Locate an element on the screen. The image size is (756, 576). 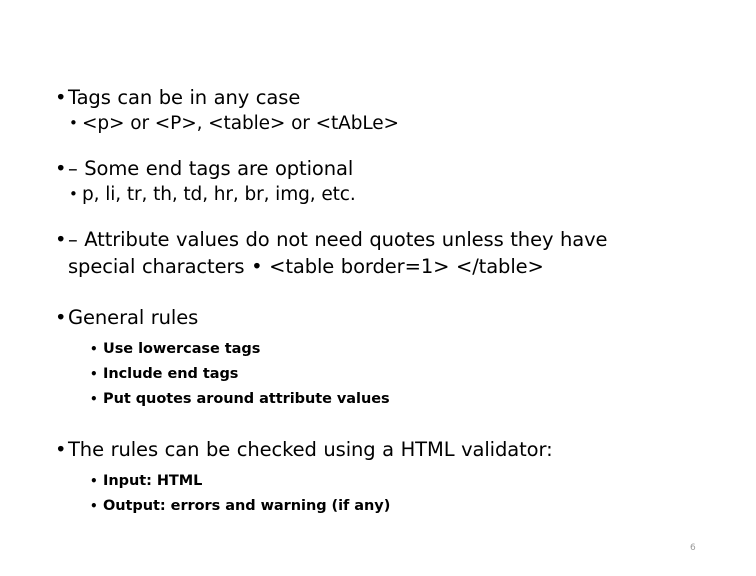
bullet-level3-text: Put quotes around attribute values is located at coordinates (246, 399).